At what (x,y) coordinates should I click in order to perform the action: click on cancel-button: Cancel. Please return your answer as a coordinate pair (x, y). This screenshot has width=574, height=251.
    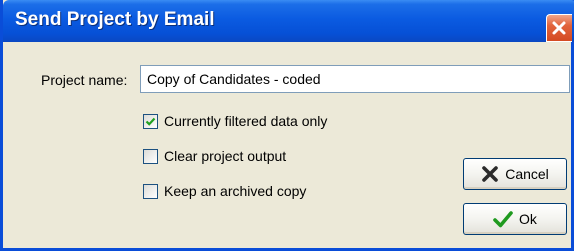
    Looking at the image, I should click on (515, 174).